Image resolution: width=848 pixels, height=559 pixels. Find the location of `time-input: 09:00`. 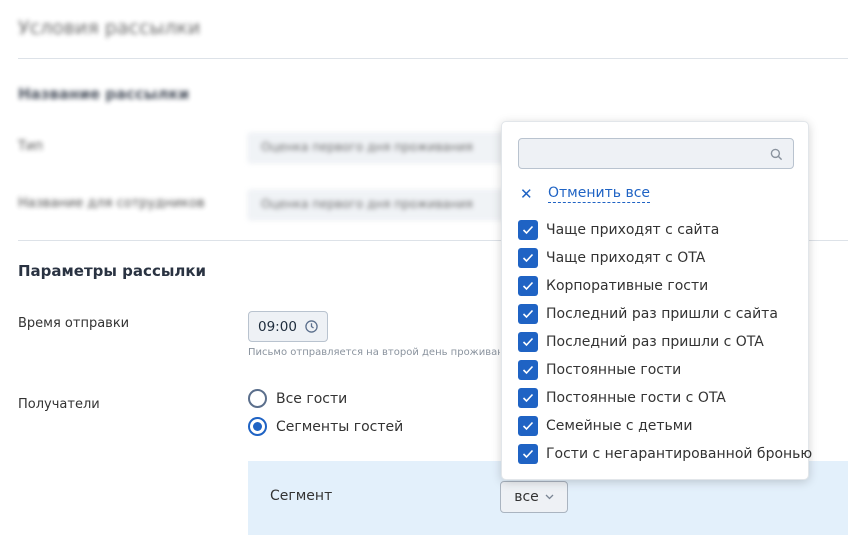

time-input: 09:00 is located at coordinates (288, 326).